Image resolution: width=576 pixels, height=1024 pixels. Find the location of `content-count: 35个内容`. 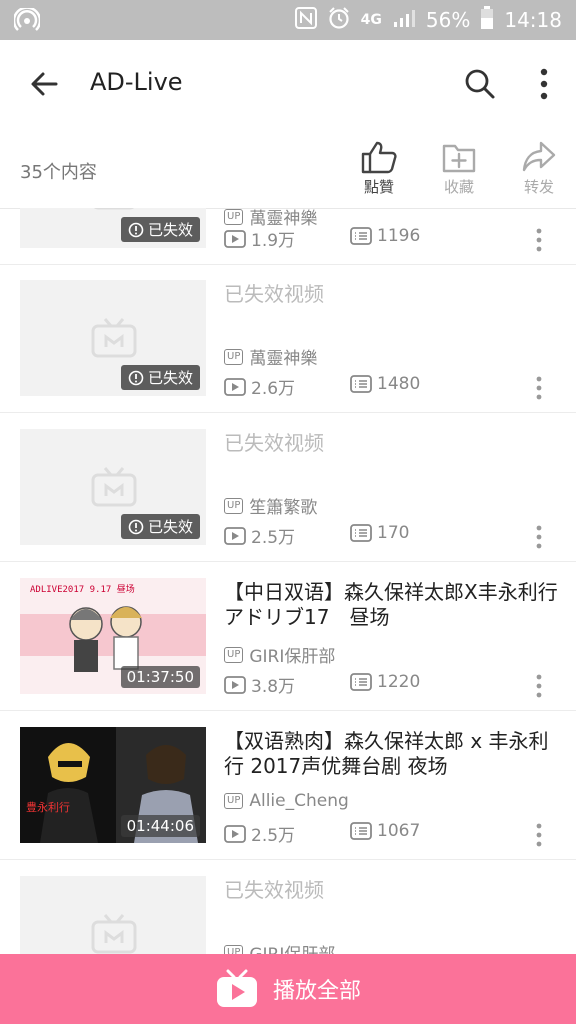

content-count: 35个内容 is located at coordinates (58, 172).